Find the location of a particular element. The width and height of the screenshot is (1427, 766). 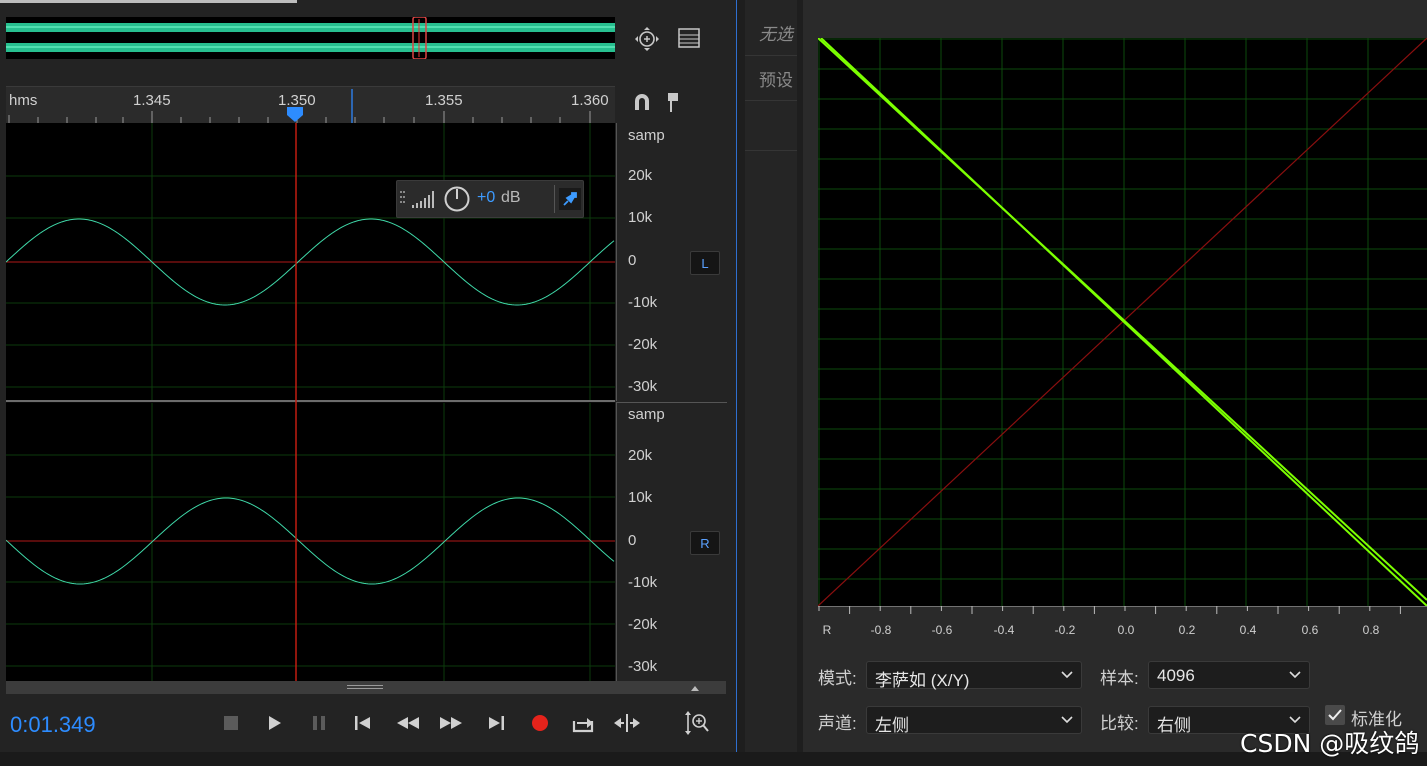

watermark-text: CSDN @吸纹鸽 is located at coordinates (1330, 743).